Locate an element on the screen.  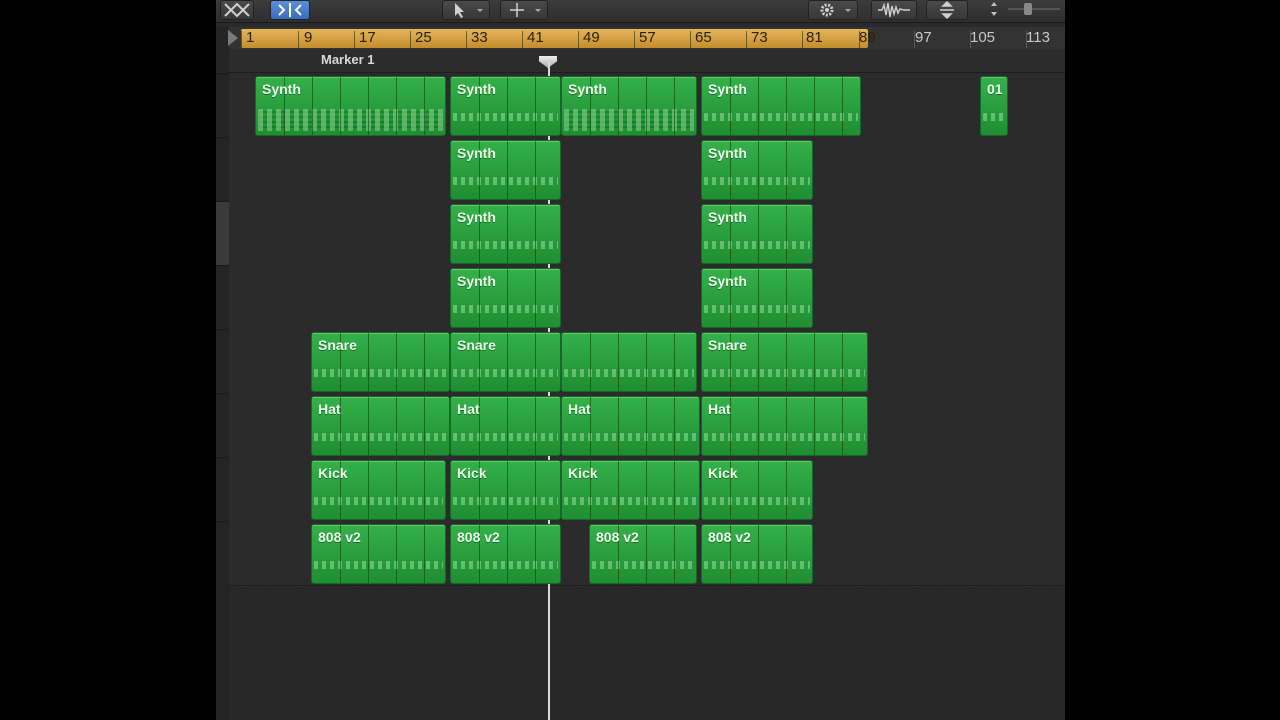
catch-button is located at coordinates (237, 10).